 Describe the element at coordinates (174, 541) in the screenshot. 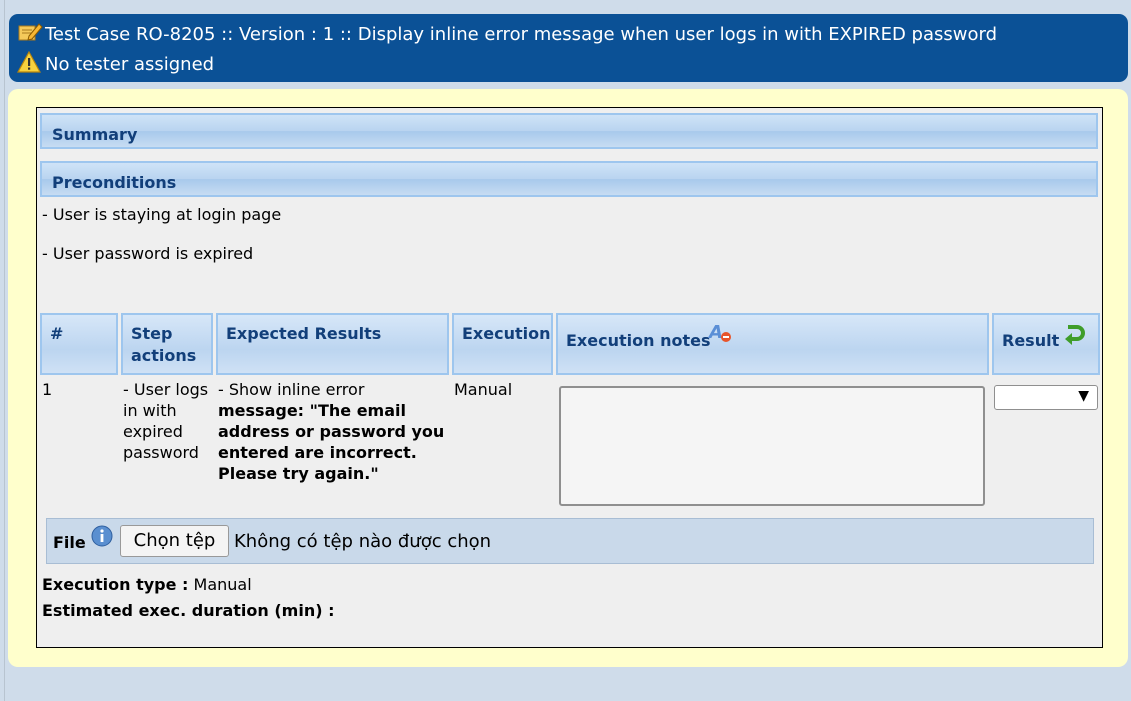

I see `choose-file-button: Chọn tệp` at that location.